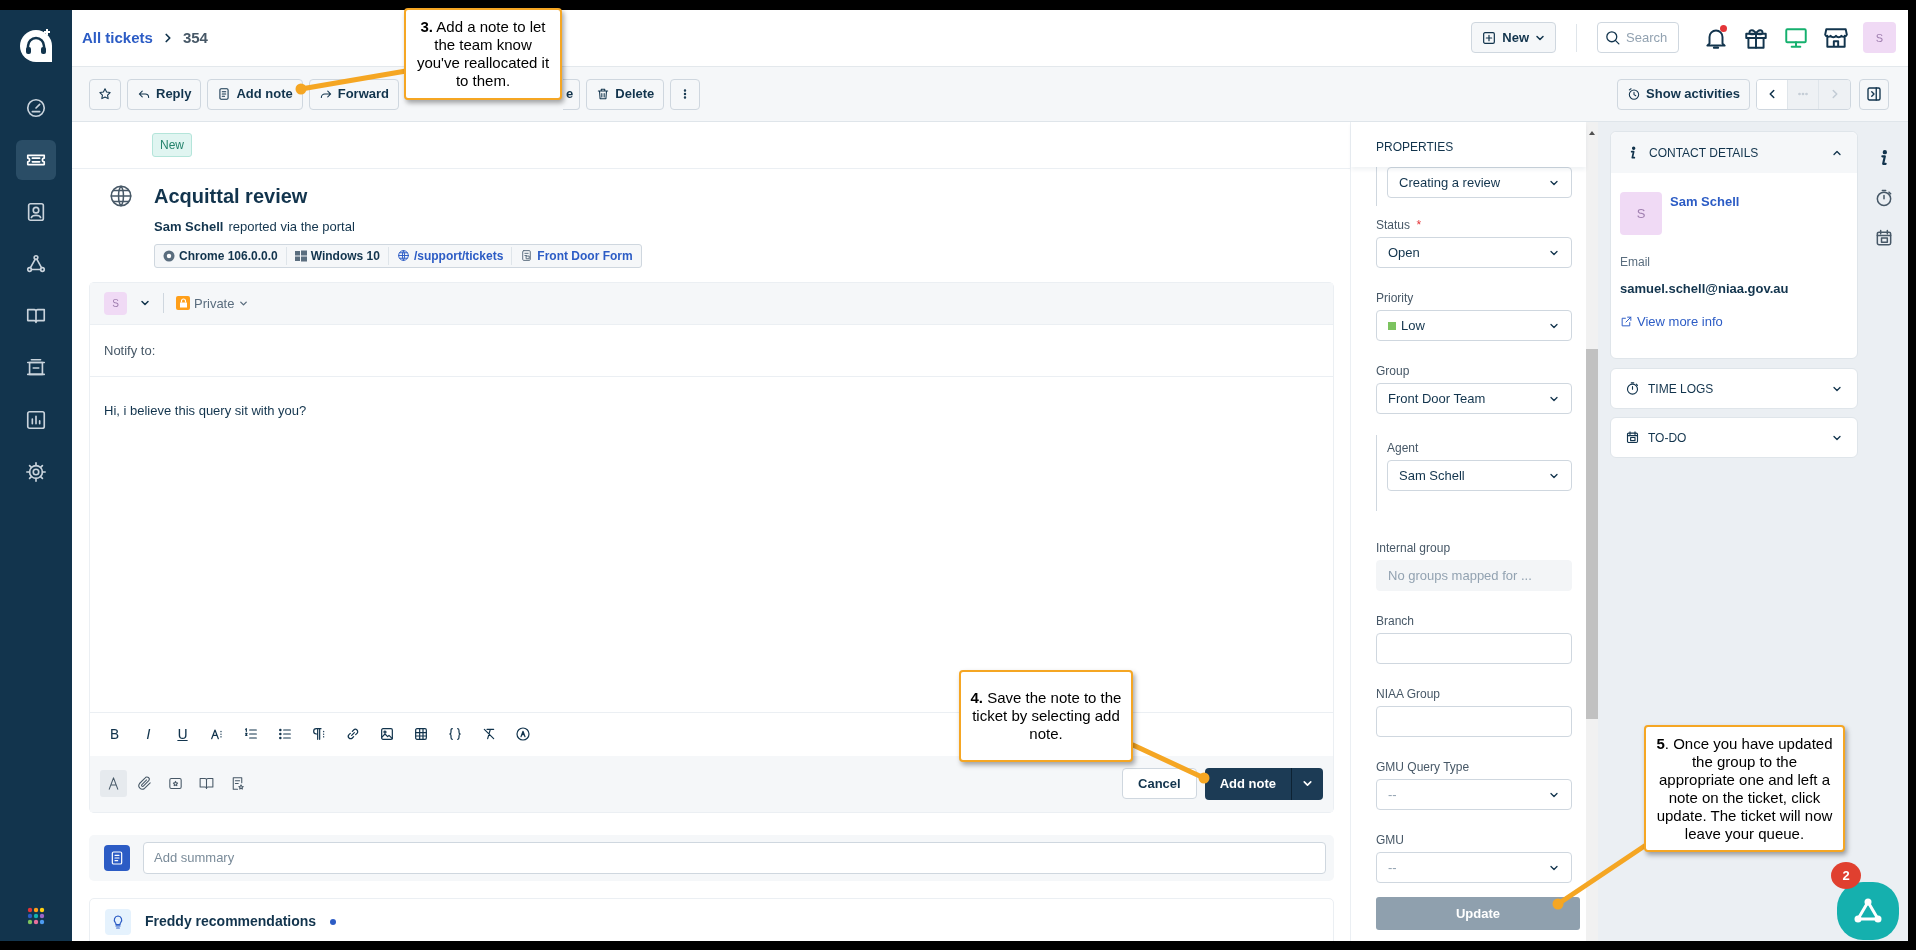 The image size is (1916, 950). I want to click on star-icon, so click(105, 94).